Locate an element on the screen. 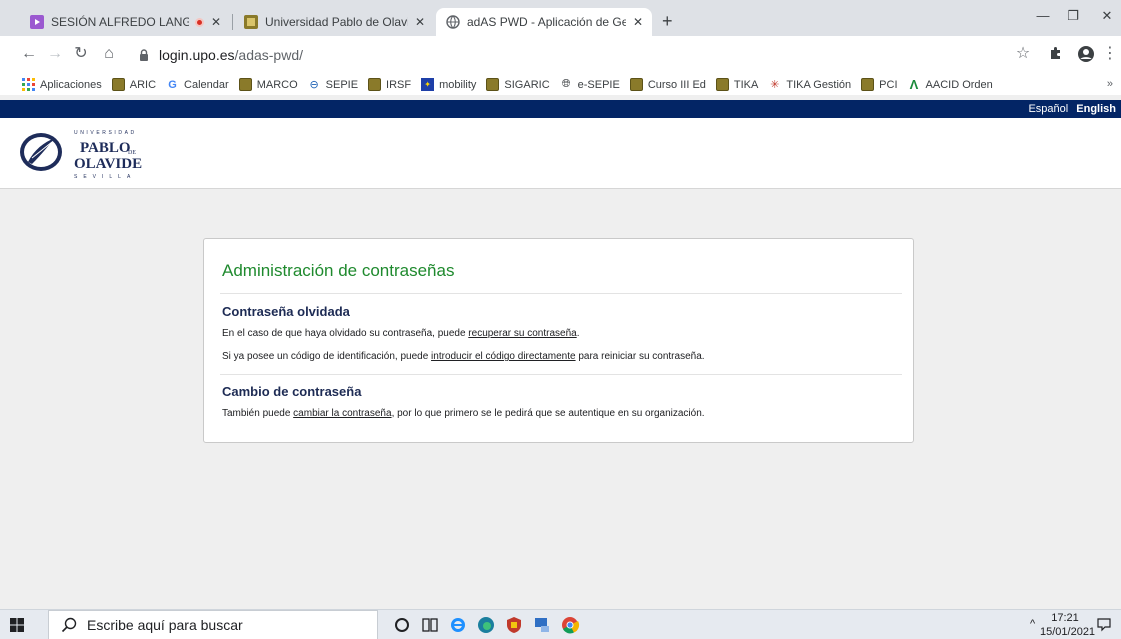 Image resolution: width=1121 pixels, height=639 pixels. security-shield-icon is located at coordinates (514, 625).